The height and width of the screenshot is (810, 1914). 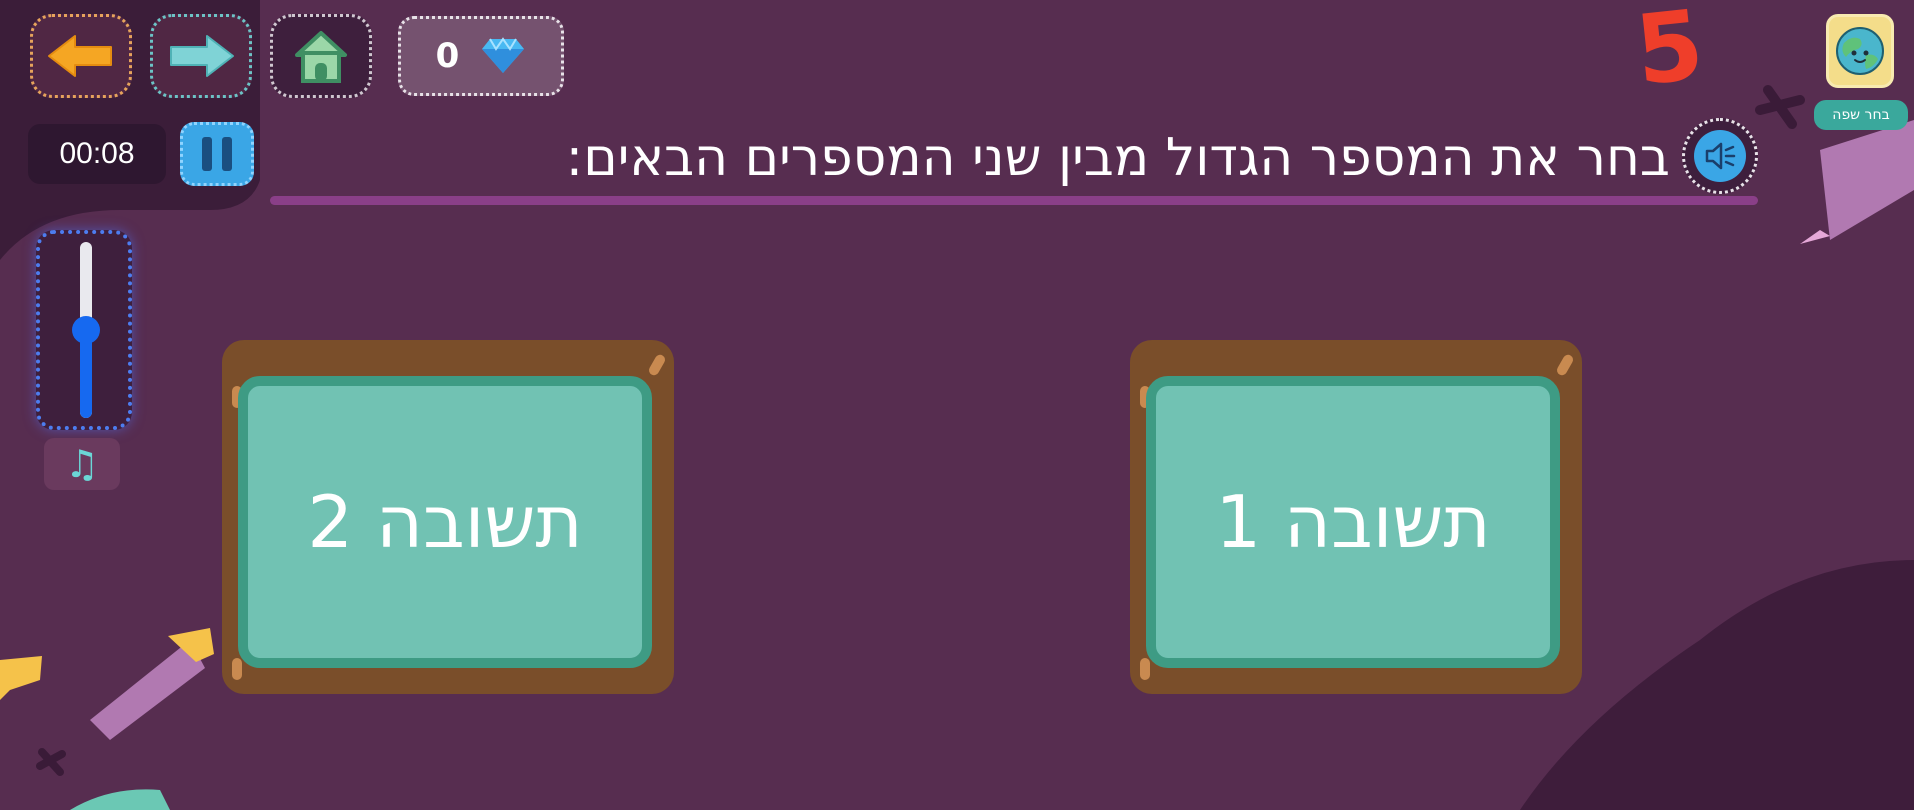 What do you see at coordinates (207, 154) in the screenshot?
I see `pause-icon` at bounding box center [207, 154].